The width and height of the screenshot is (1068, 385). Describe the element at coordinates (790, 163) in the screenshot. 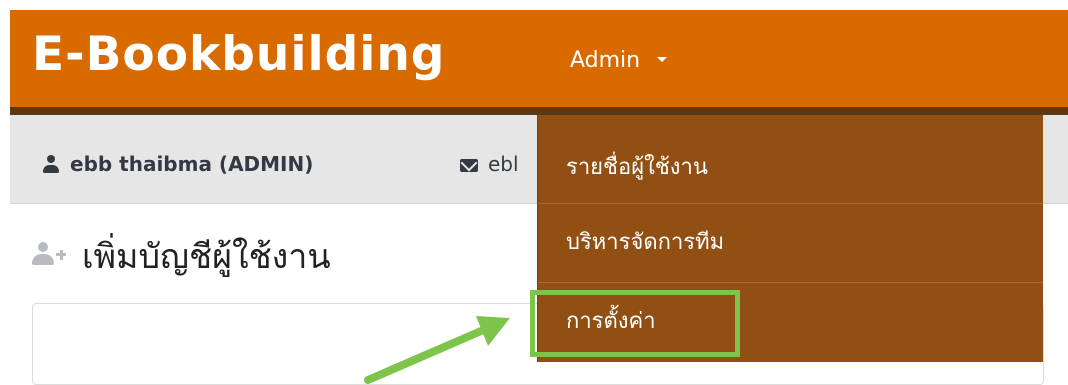

I see `menu-item-user-list: รายชื่อผู้ใช้งาน` at that location.